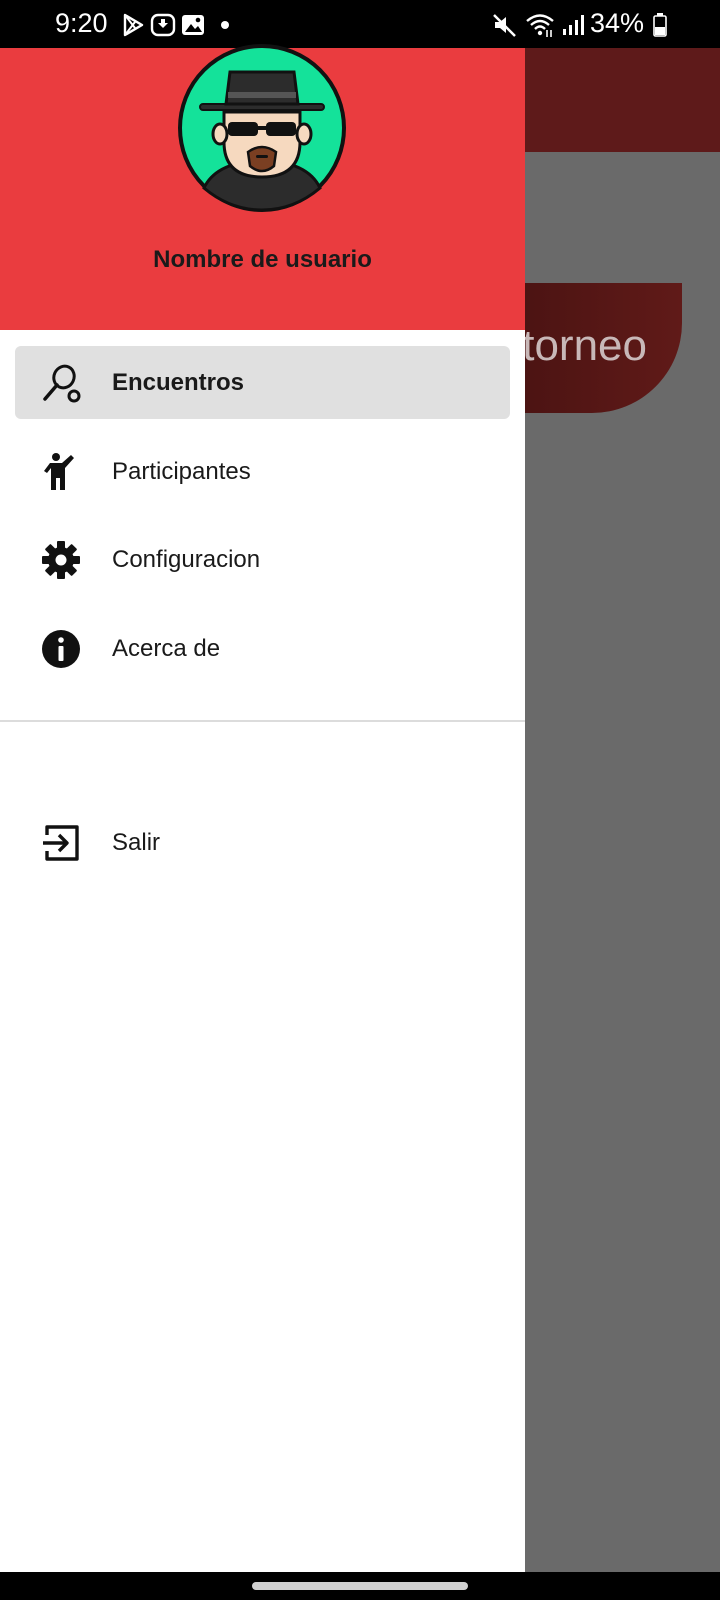 The image size is (720, 1600). I want to click on tournament-card-label: torneo, so click(584, 345).